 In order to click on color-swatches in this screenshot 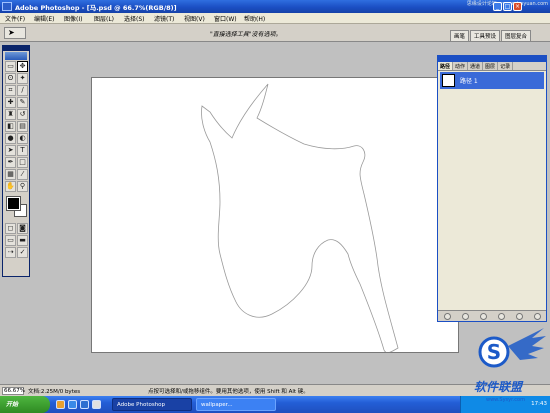, I will do `click(16, 208)`.